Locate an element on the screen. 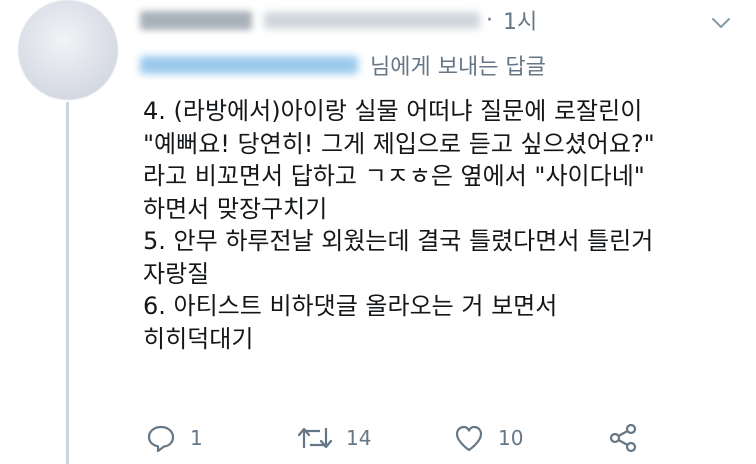  reply-icon is located at coordinates (161, 439).